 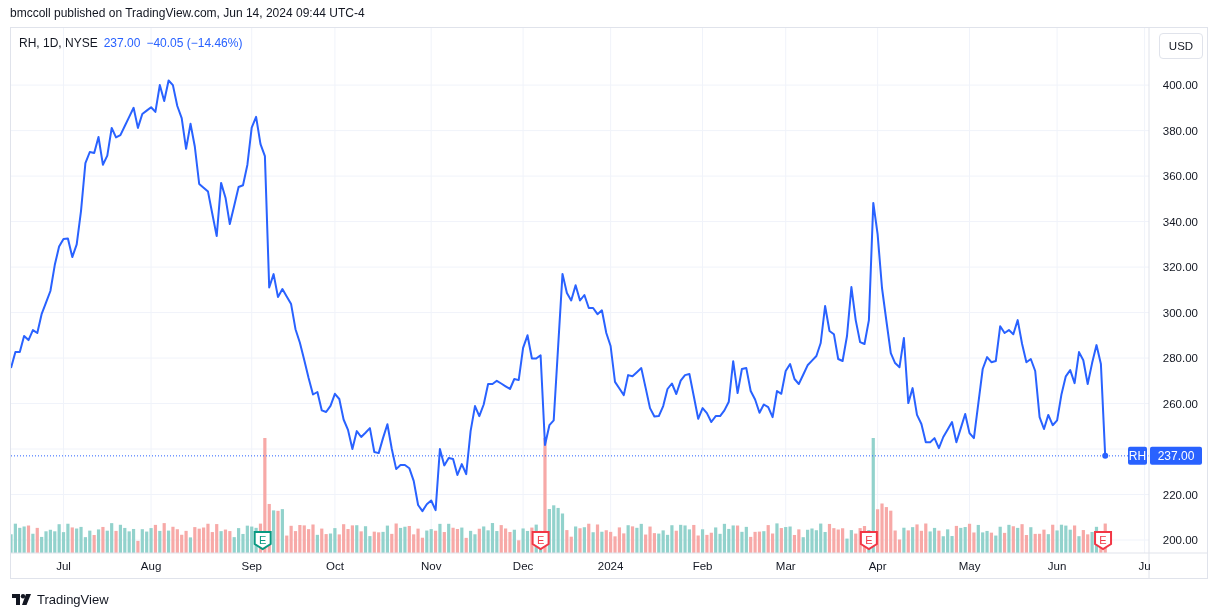 What do you see at coordinates (1180, 85) in the screenshot?
I see `price-tick-label: 400.00` at bounding box center [1180, 85].